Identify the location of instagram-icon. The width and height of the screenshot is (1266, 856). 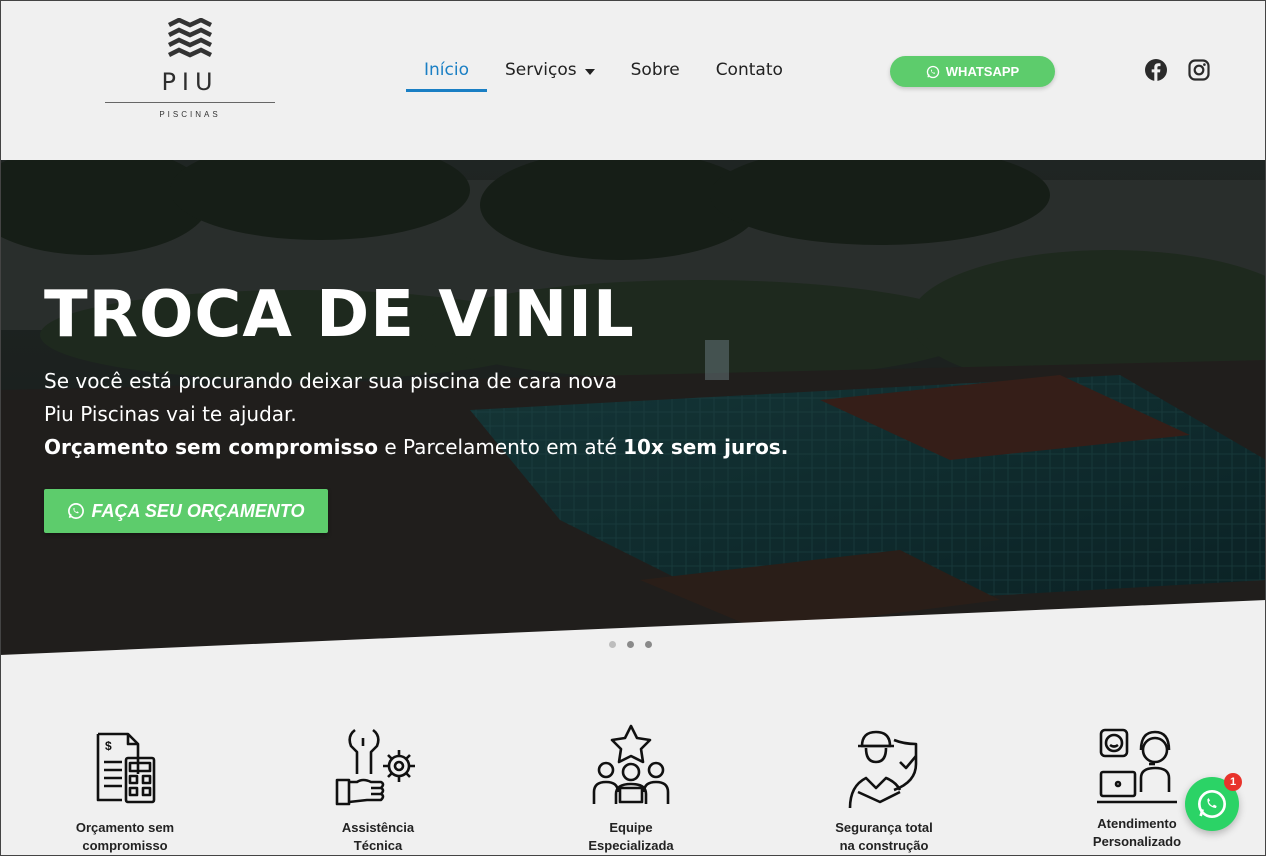
(1199, 70).